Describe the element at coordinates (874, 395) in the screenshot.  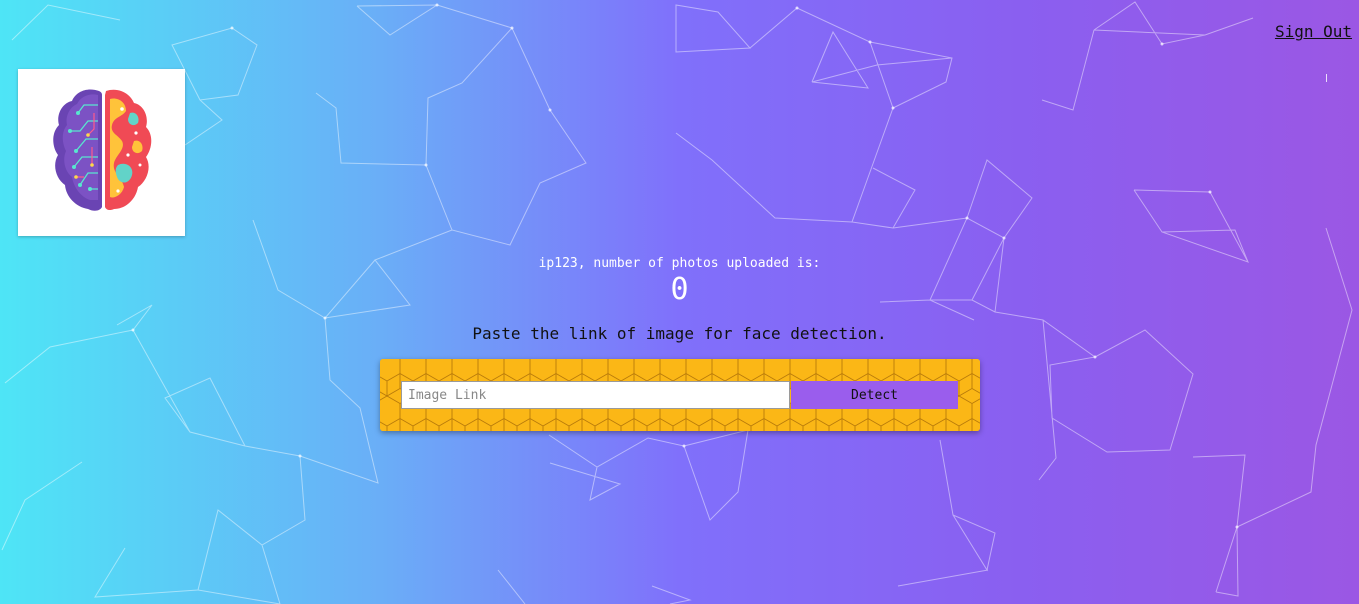
I see `detect-button: Detect` at that location.